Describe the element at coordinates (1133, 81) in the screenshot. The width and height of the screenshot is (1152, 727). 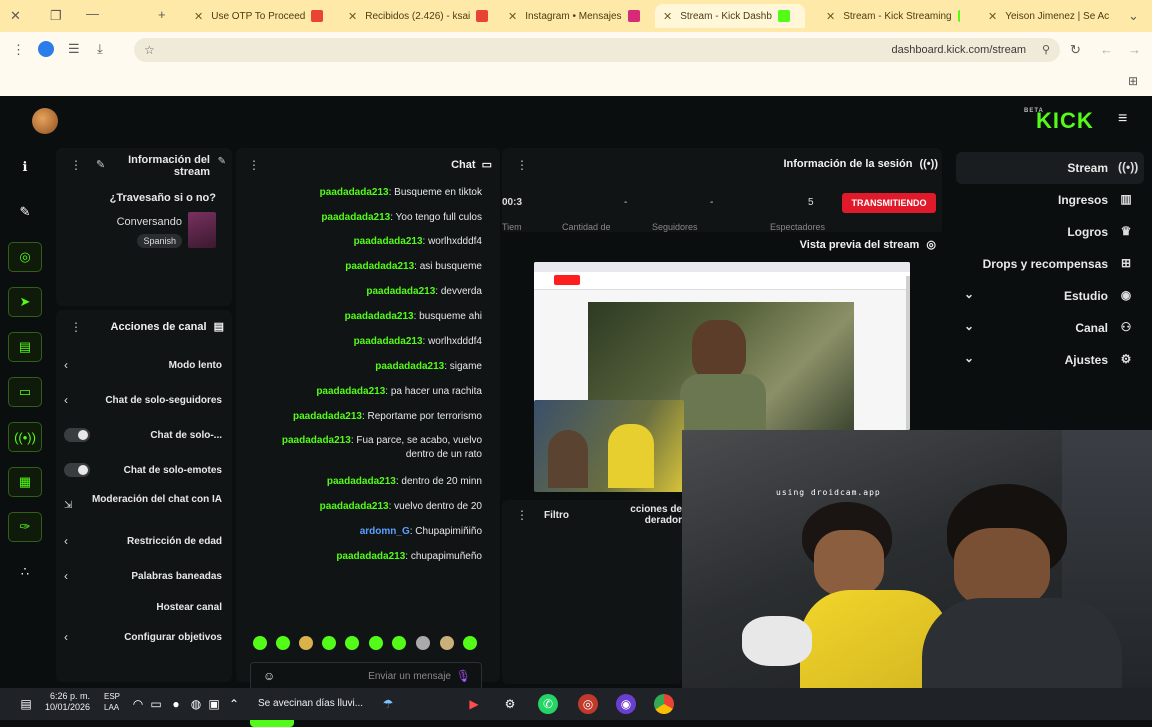
I see `apps-grid-icon: ⊞` at that location.